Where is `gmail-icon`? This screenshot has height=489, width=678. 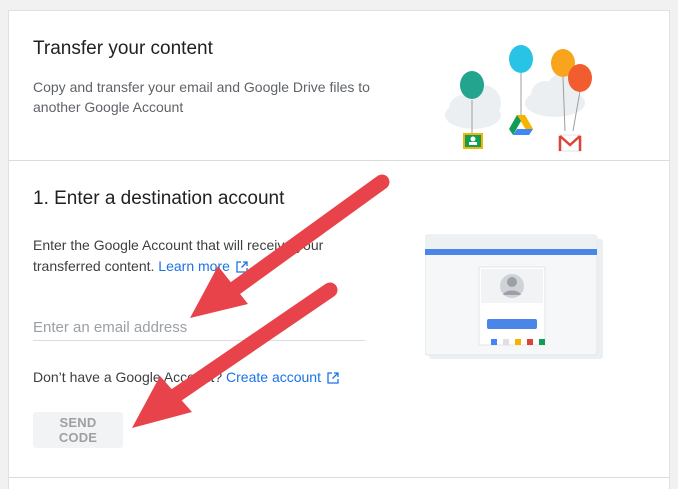 gmail-icon is located at coordinates (570, 143).